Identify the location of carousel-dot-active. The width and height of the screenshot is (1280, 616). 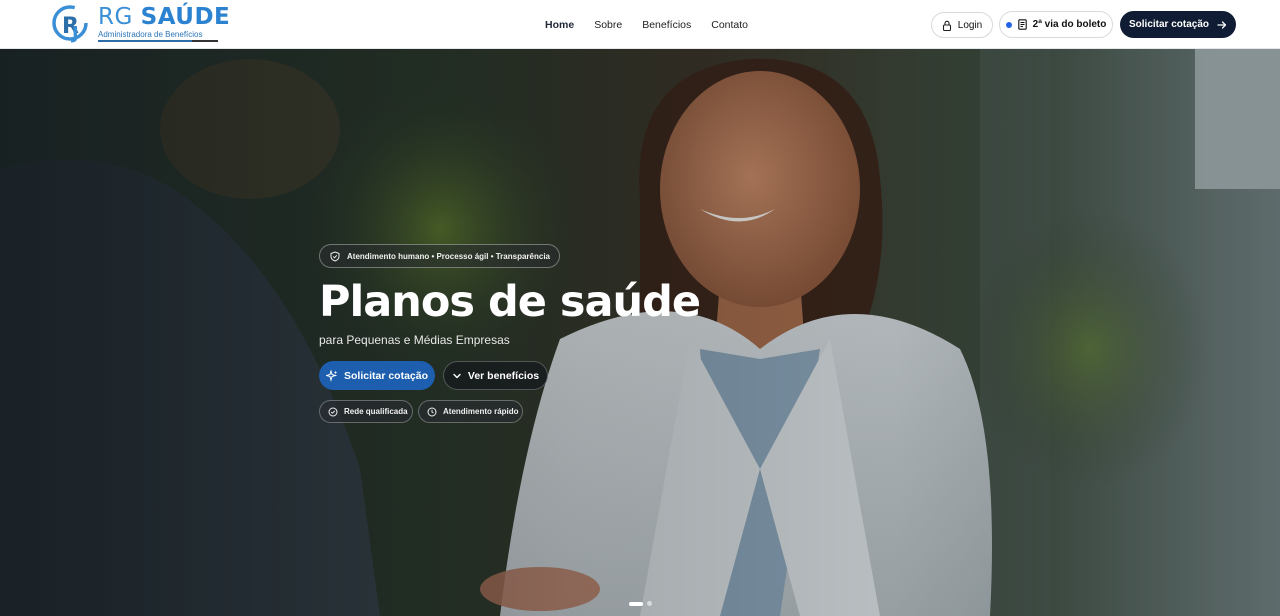
(636, 603).